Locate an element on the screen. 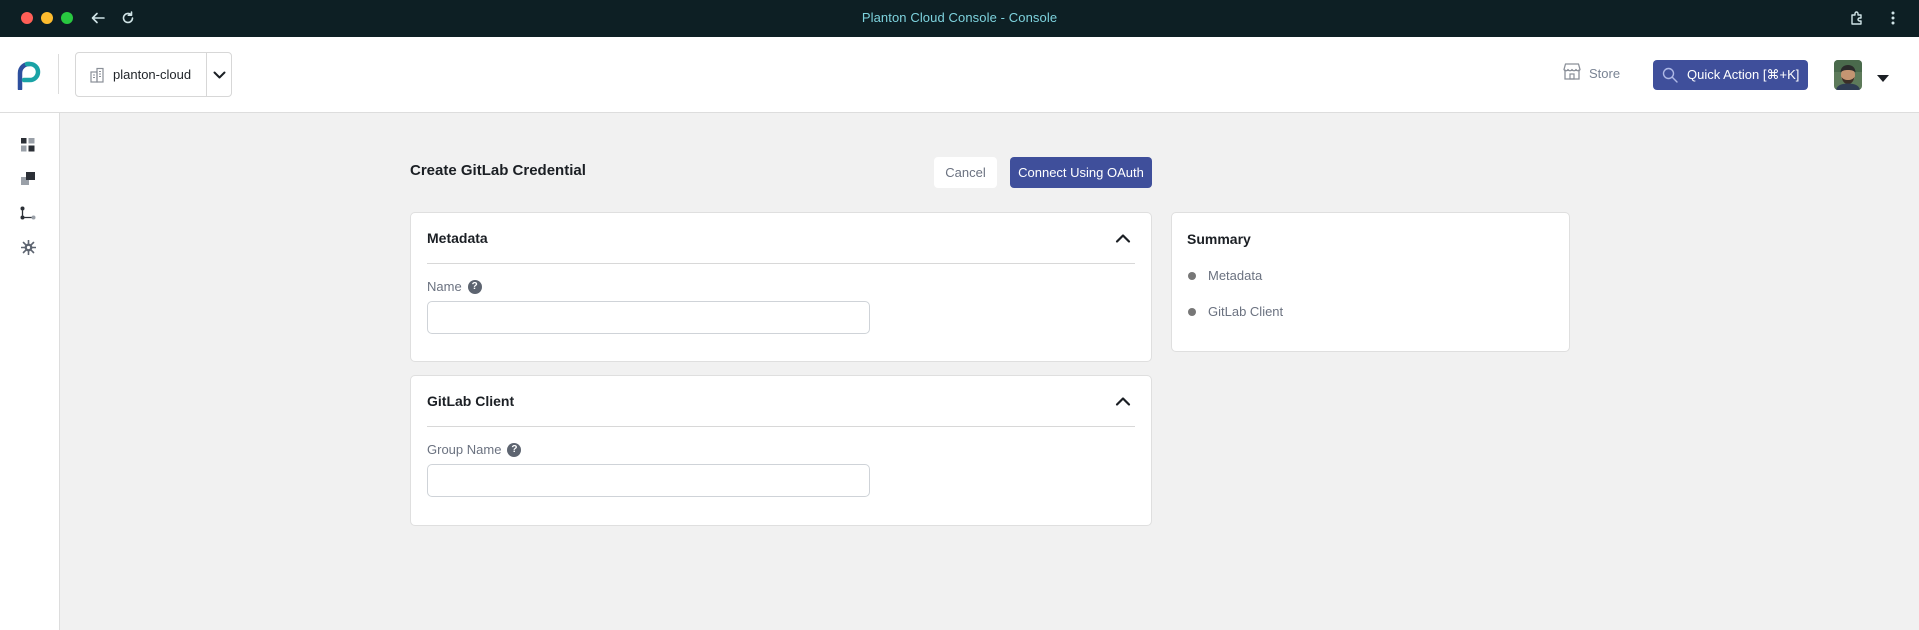 Image resolution: width=1919 pixels, height=630 pixels. summary-item-gitlab-client: GitLab Client is located at coordinates (1235, 311).